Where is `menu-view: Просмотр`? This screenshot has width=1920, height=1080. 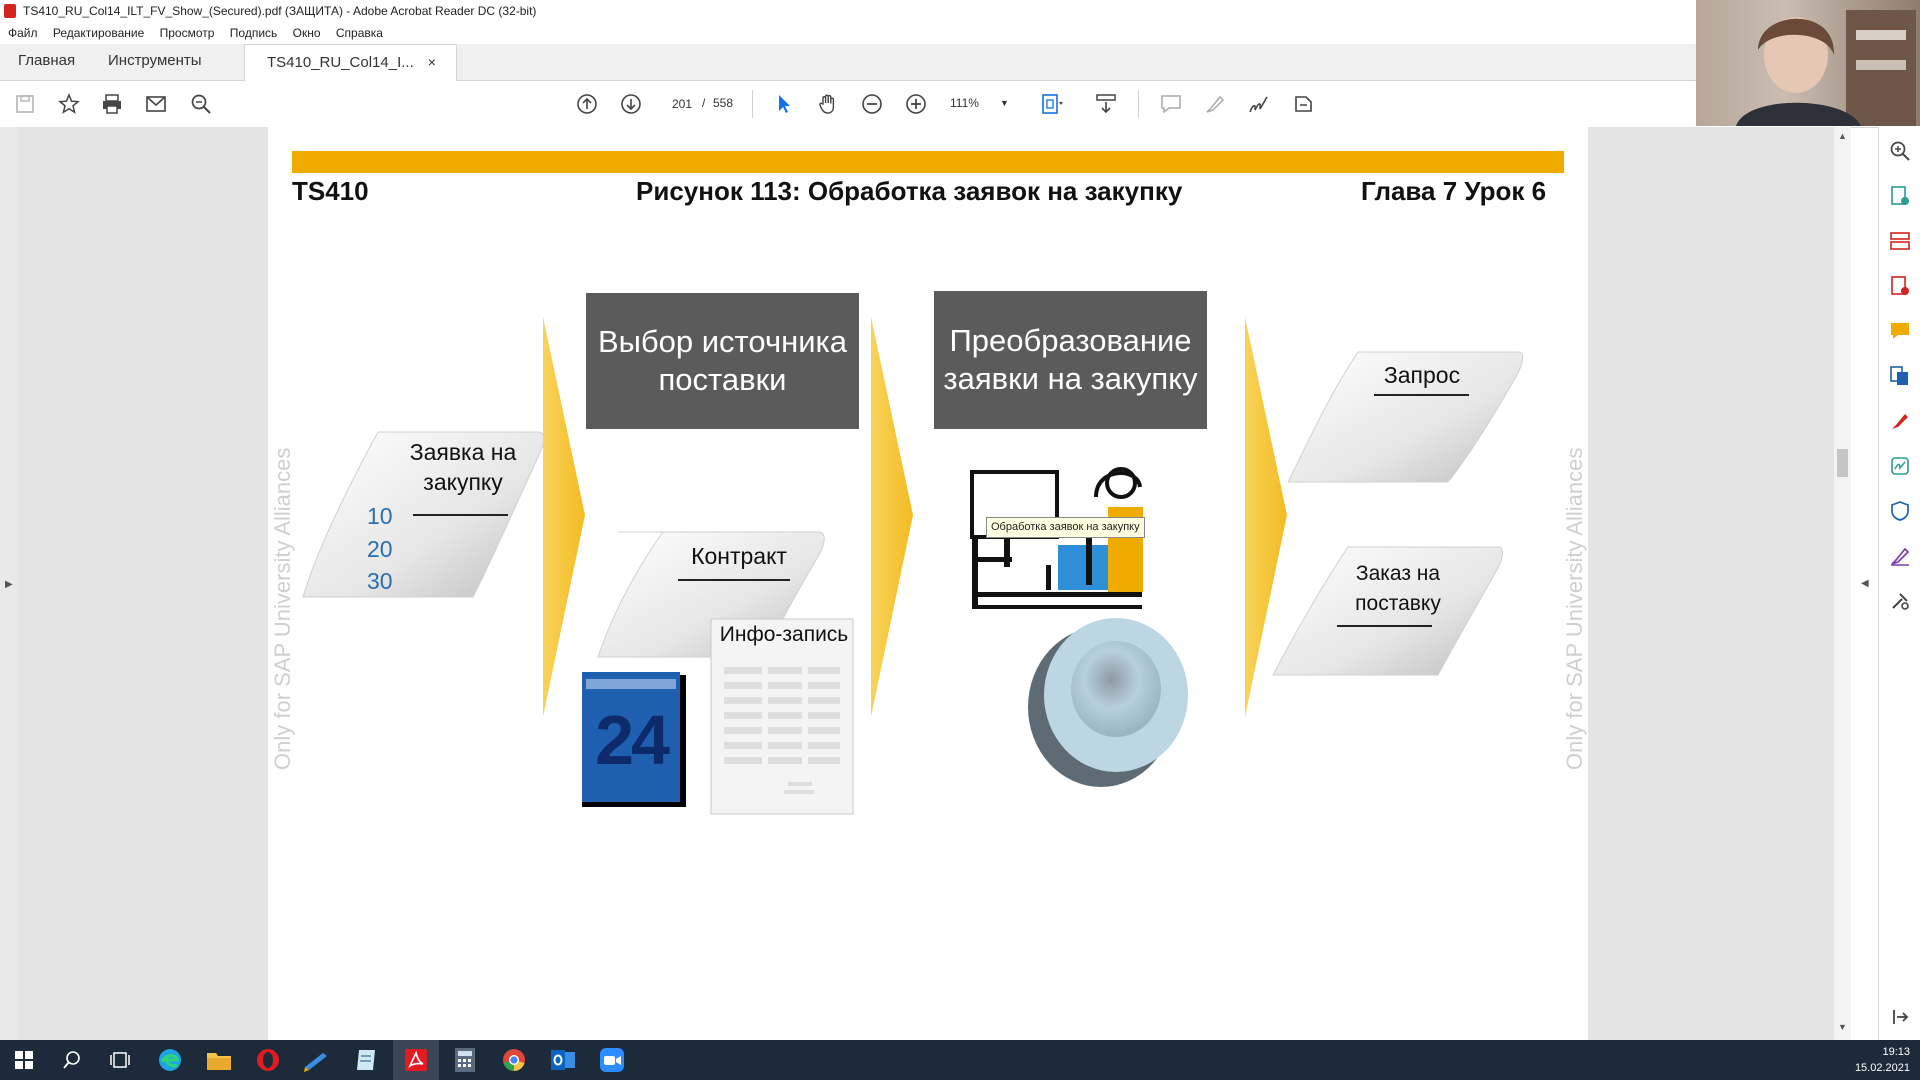 menu-view: Просмотр is located at coordinates (187, 33).